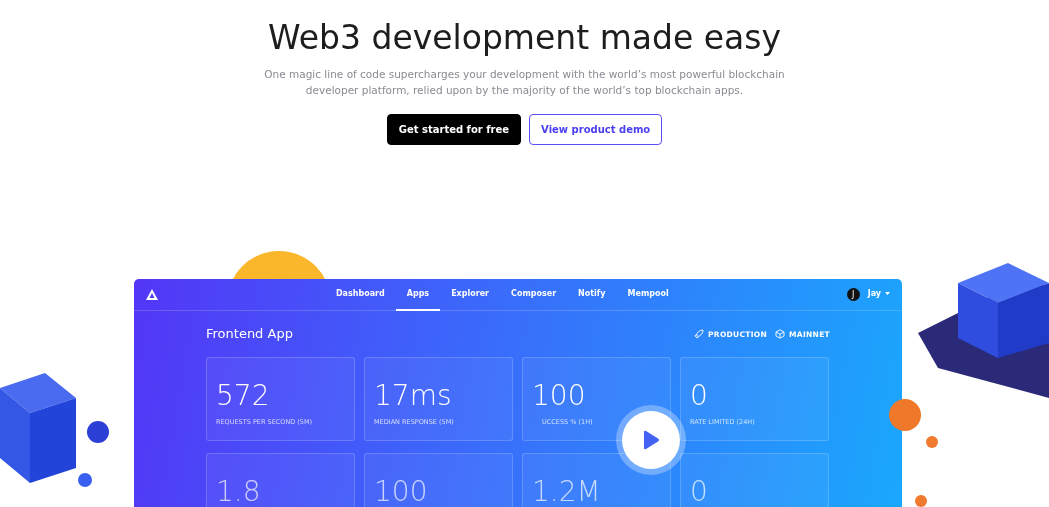  I want to click on nav-tab: Apps, so click(418, 294).